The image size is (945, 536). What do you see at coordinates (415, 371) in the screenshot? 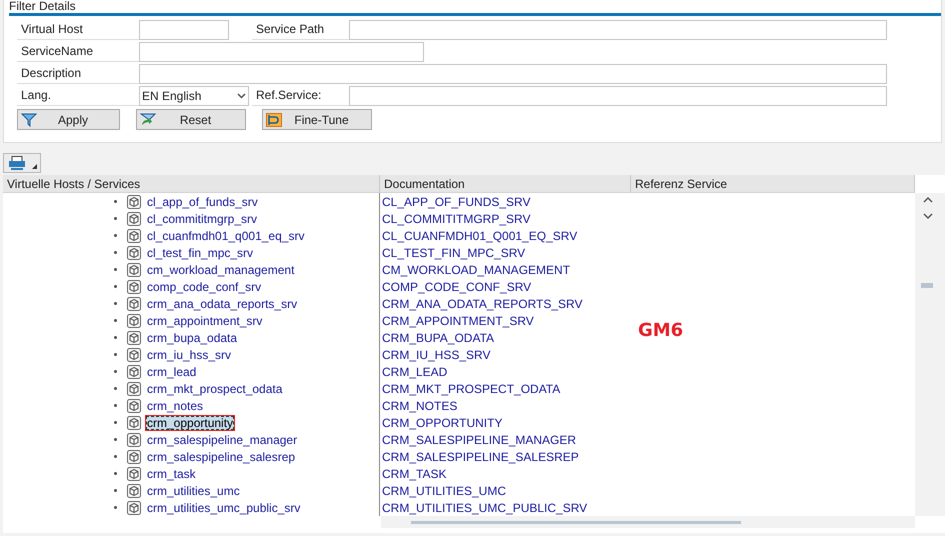
I see `table-cell: CRM_LEAD` at bounding box center [415, 371].